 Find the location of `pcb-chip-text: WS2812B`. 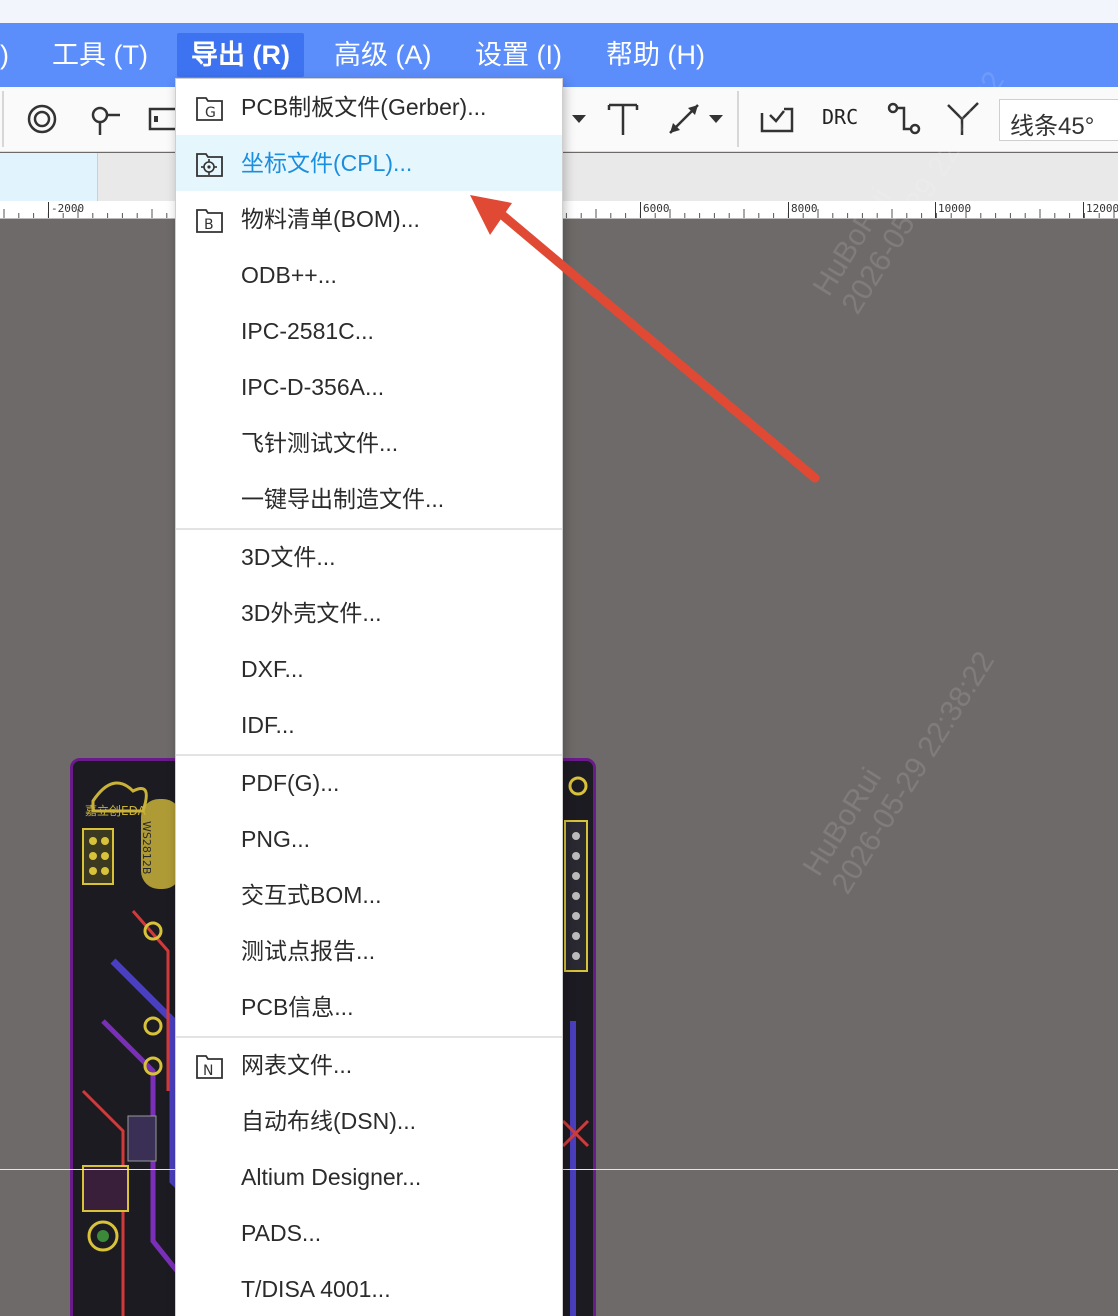

pcb-chip-text: WS2812B is located at coordinates (146, 847).